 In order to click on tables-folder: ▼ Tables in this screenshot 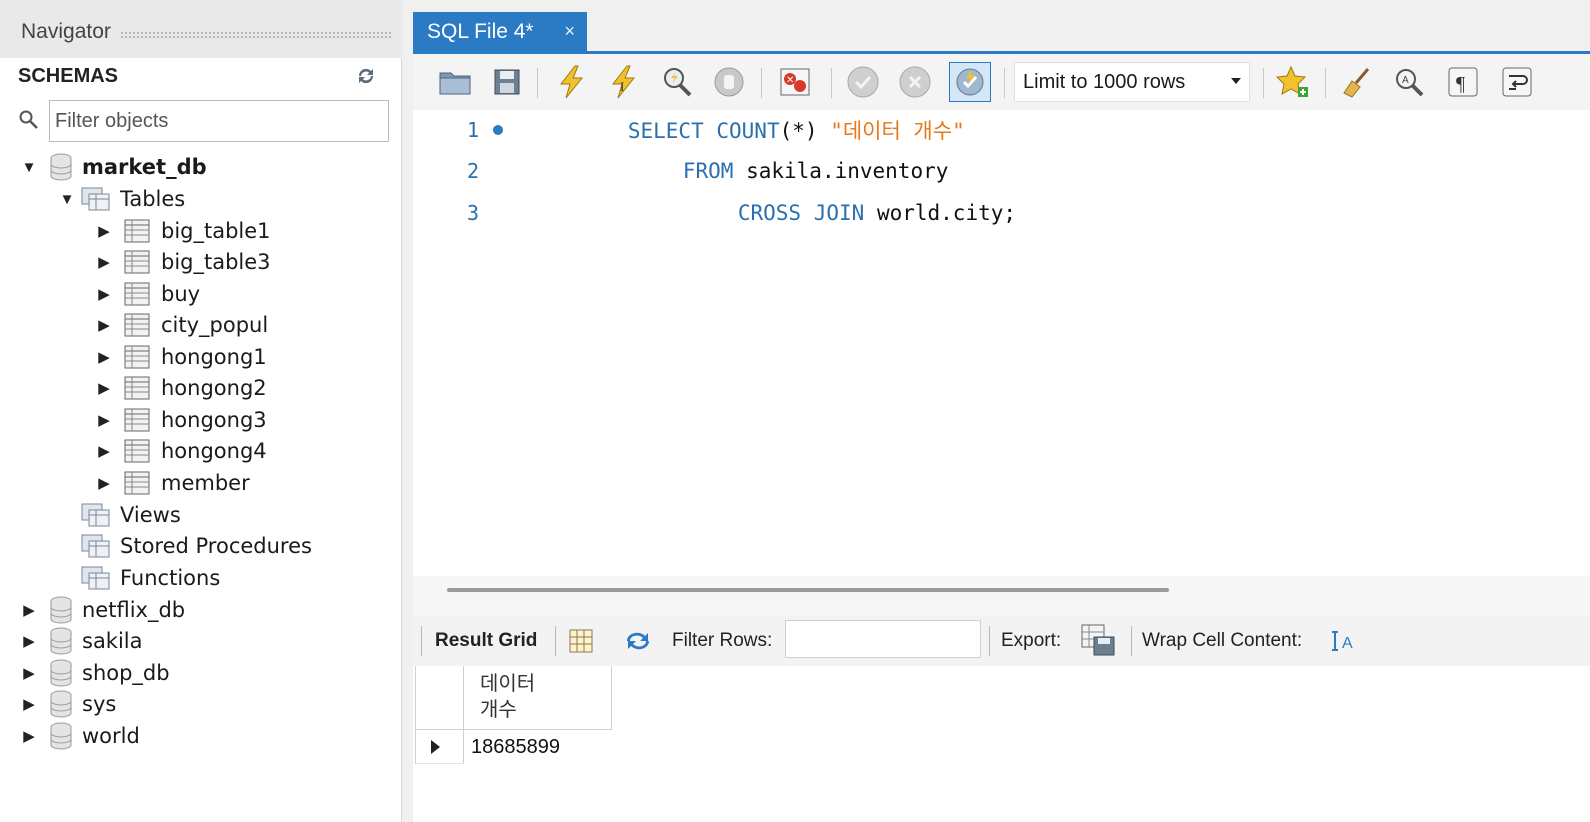, I will do `click(122, 199)`.